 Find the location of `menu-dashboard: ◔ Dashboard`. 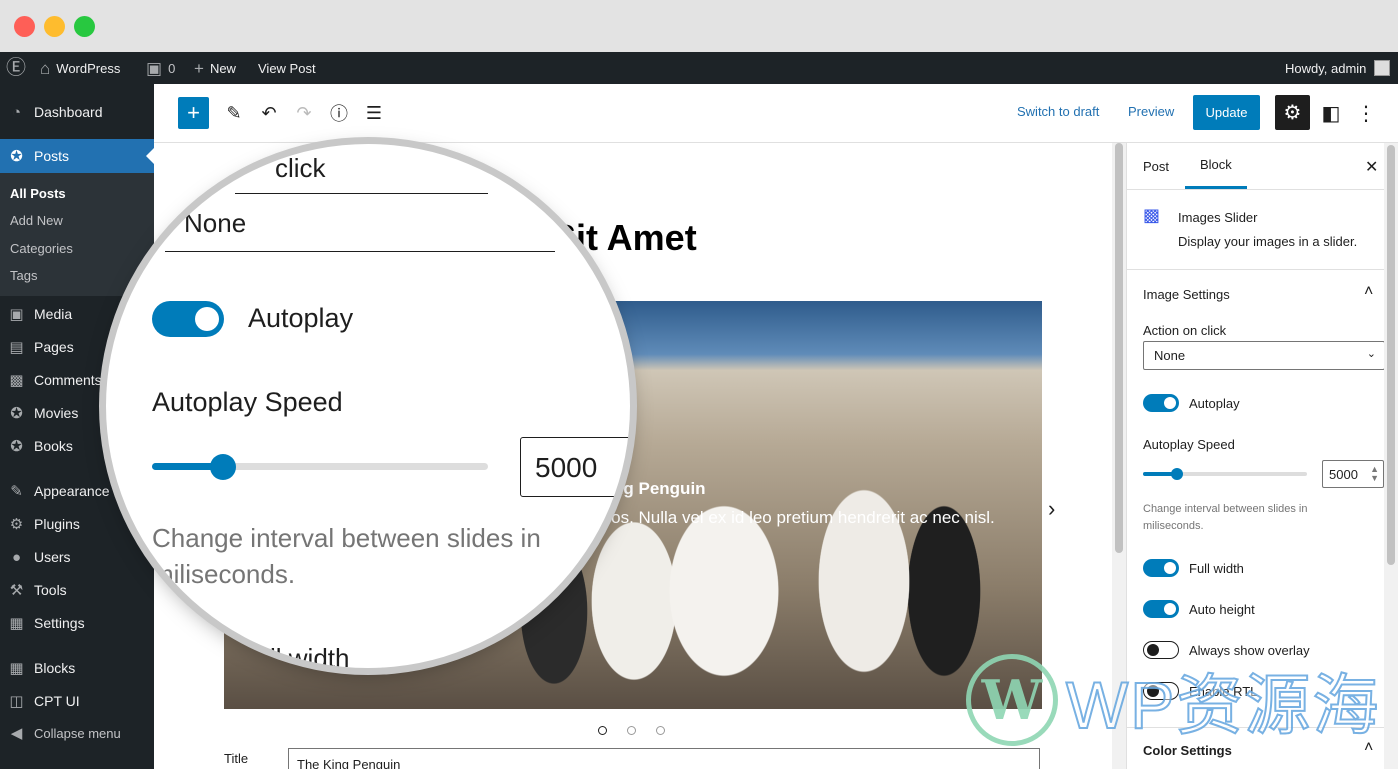

menu-dashboard: ◔ Dashboard is located at coordinates (77, 112).